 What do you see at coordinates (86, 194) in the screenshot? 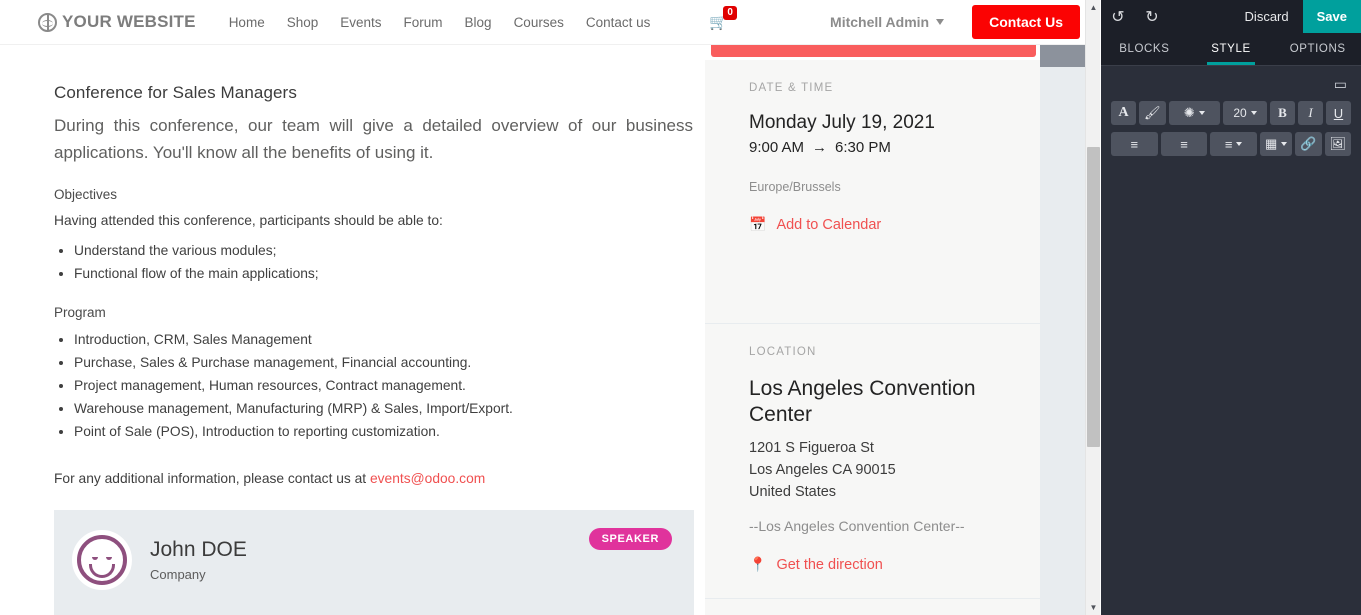
I see `objectives-heading: Objectives` at bounding box center [86, 194].